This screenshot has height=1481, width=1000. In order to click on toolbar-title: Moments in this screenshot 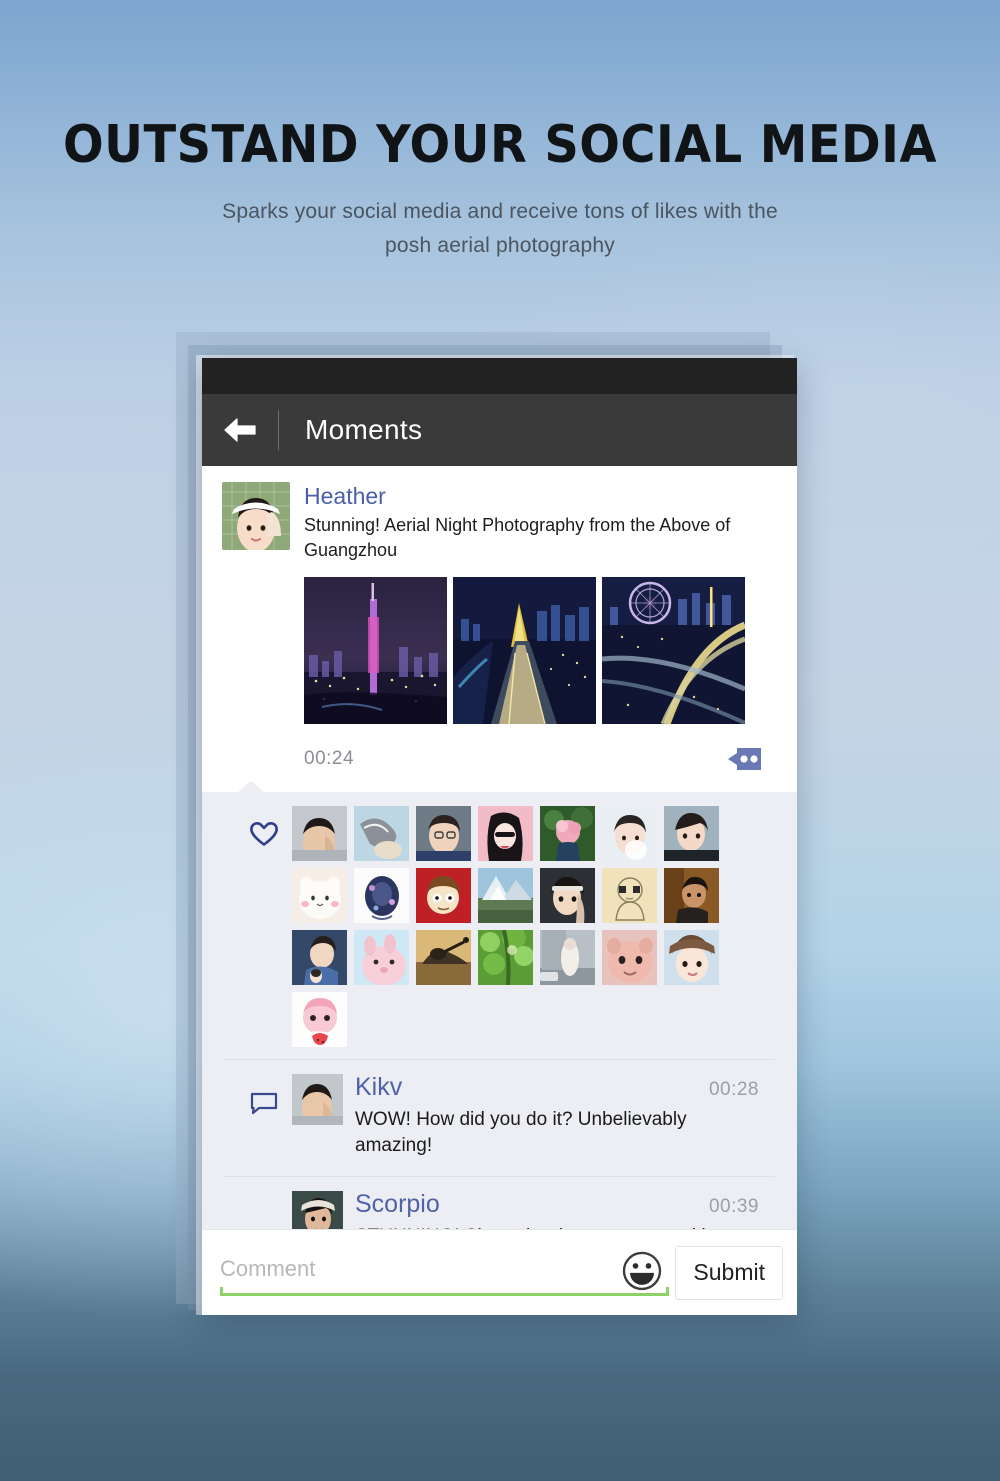, I will do `click(364, 429)`.